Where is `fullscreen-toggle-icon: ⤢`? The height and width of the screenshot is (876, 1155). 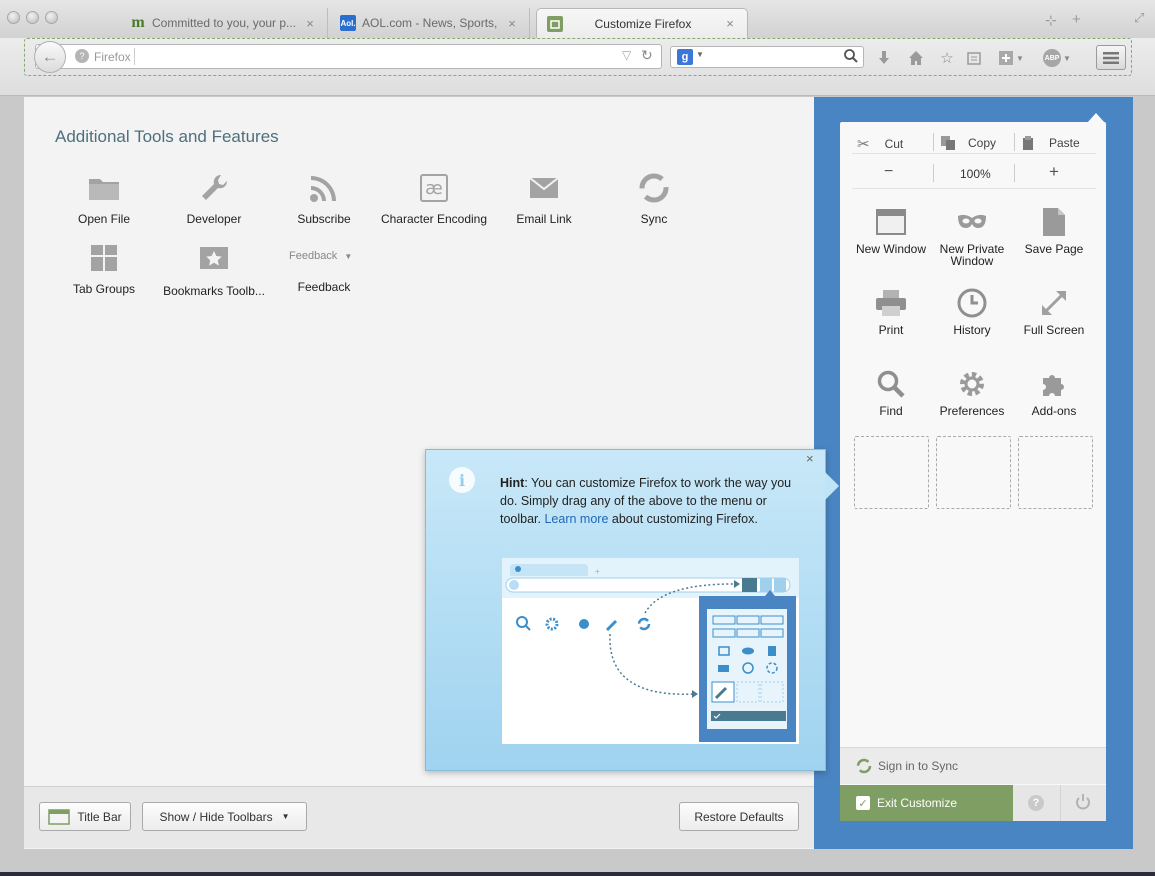 fullscreen-toggle-icon: ⤢ is located at coordinates (1139, 18).